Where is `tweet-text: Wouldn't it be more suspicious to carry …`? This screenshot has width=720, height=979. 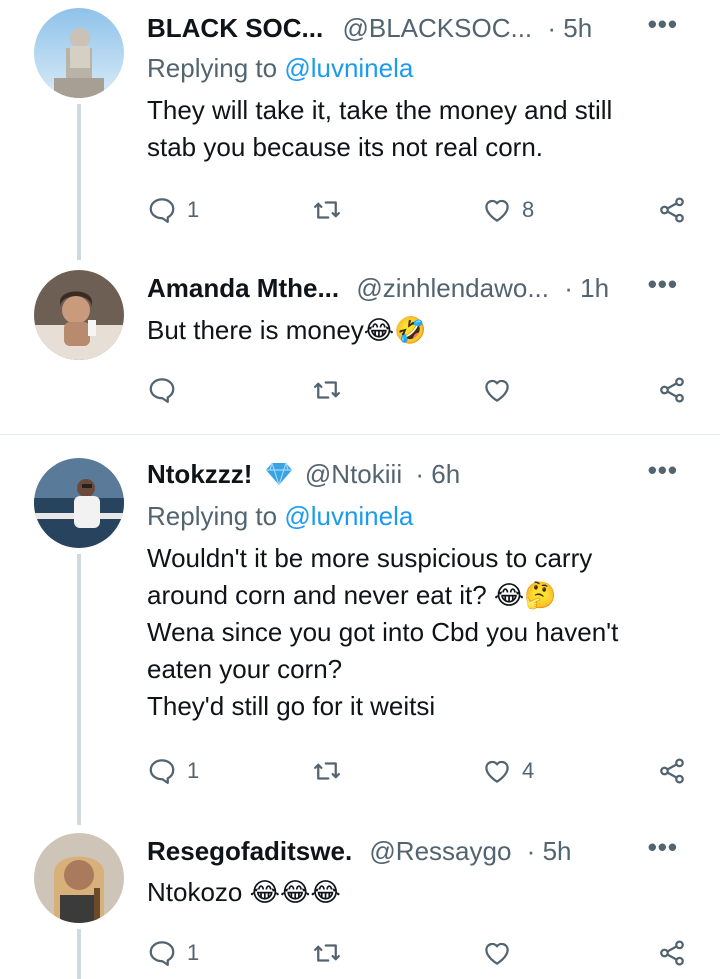 tweet-text: Wouldn't it be more suspicious to carry … is located at coordinates (417, 632).